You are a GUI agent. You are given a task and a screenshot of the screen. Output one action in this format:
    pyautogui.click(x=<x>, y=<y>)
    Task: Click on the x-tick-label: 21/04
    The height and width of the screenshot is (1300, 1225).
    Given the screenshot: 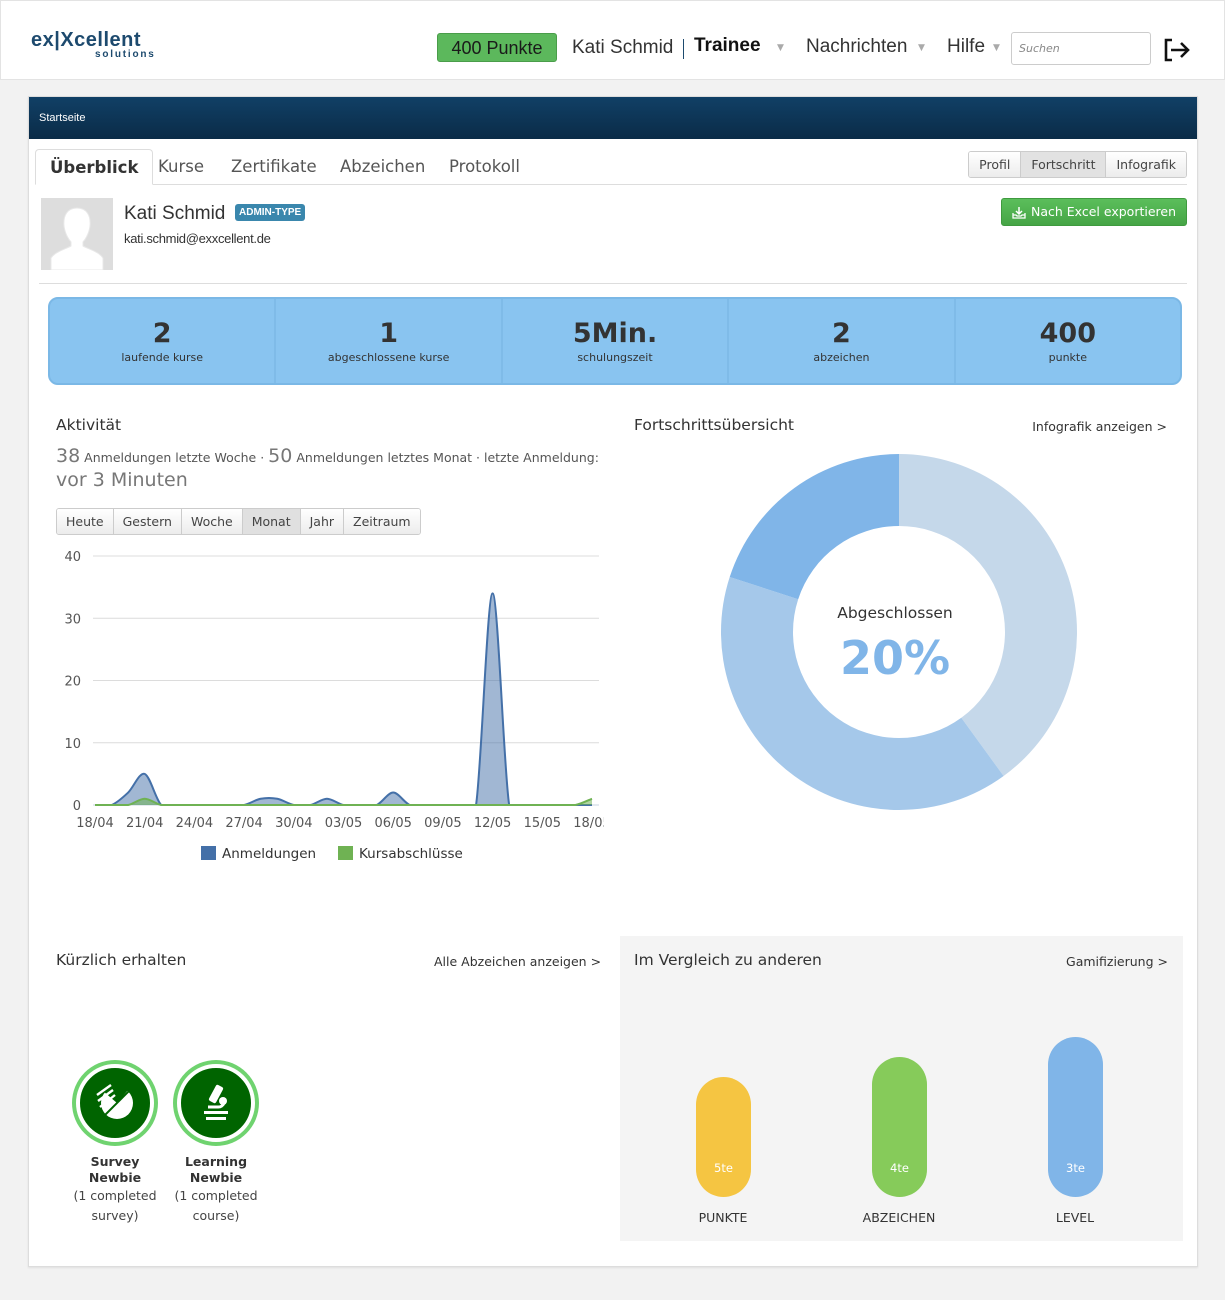 What is the action you would take?
    pyautogui.click(x=144, y=823)
    